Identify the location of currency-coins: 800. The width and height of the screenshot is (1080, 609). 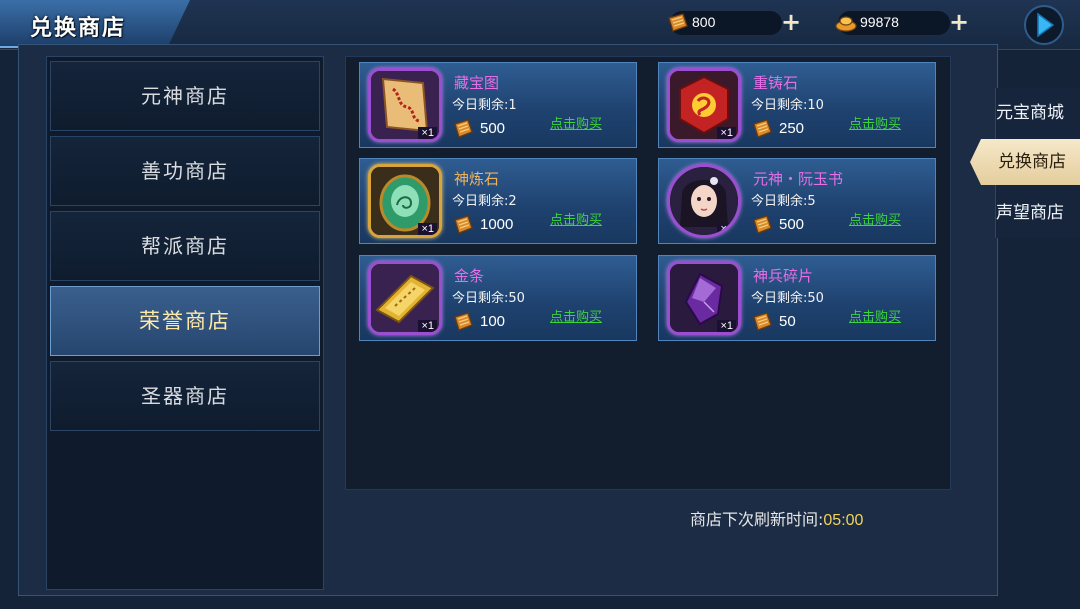
(725, 23).